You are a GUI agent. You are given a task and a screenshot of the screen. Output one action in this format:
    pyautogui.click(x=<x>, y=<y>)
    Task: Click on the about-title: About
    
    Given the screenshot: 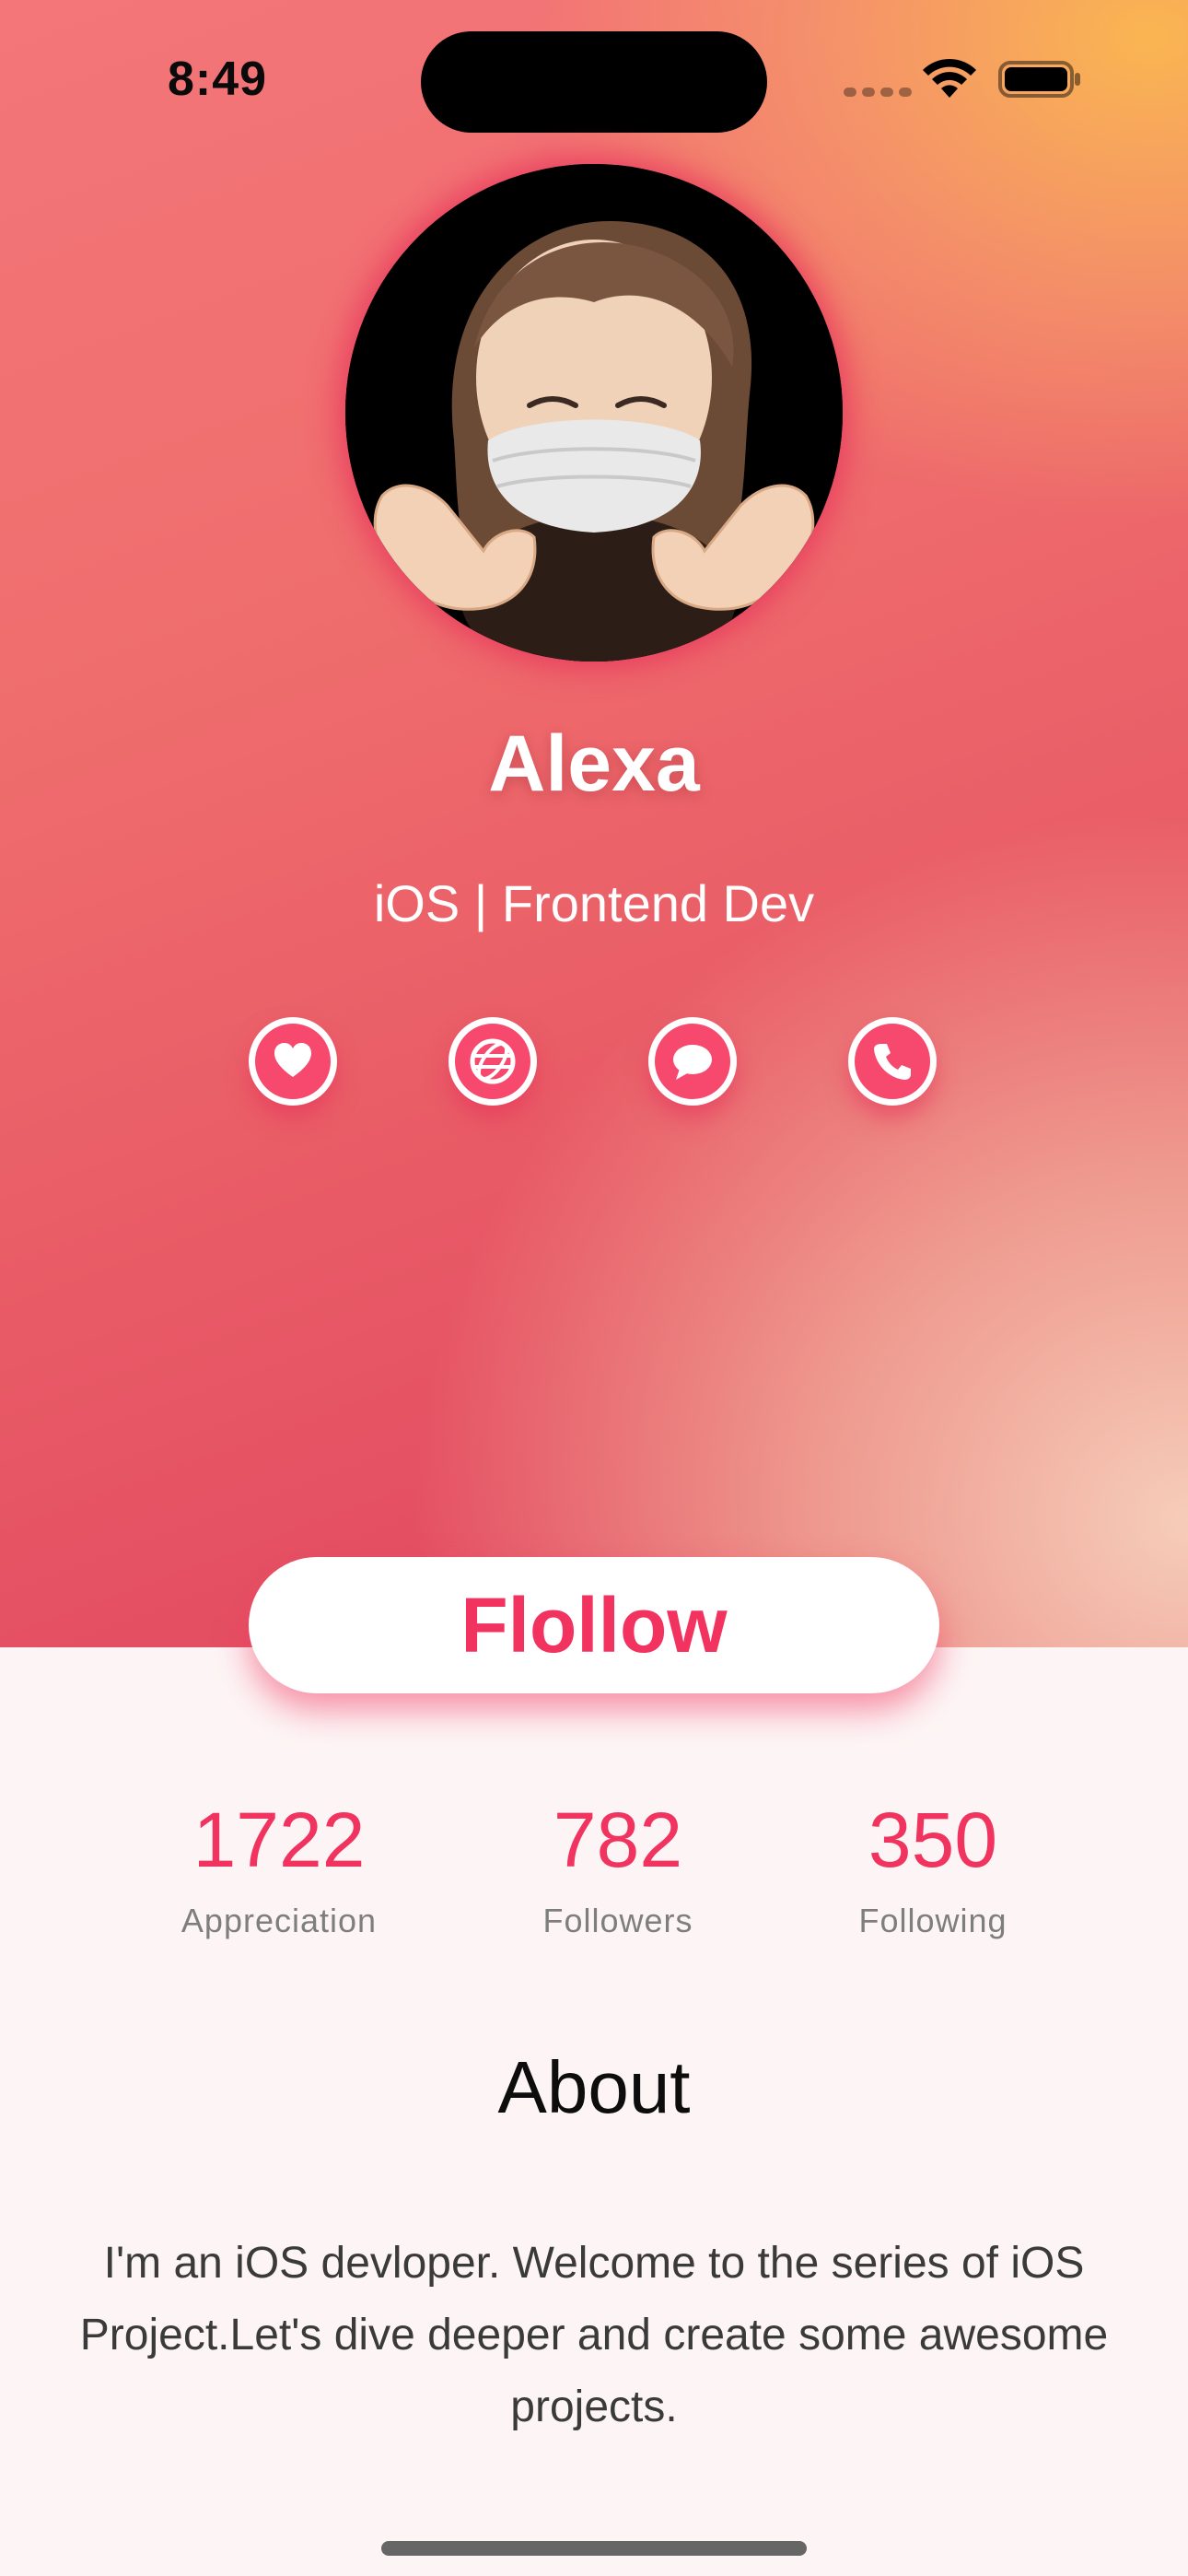 What is the action you would take?
    pyautogui.click(x=594, y=2087)
    